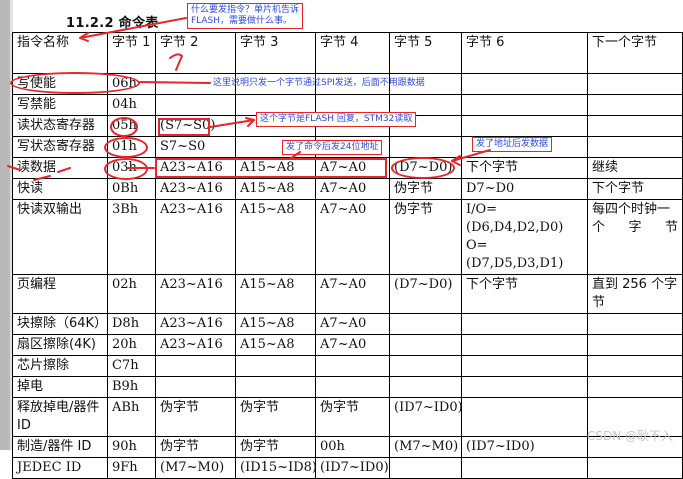  I want to click on header-cell: 字节 5, so click(425, 53).